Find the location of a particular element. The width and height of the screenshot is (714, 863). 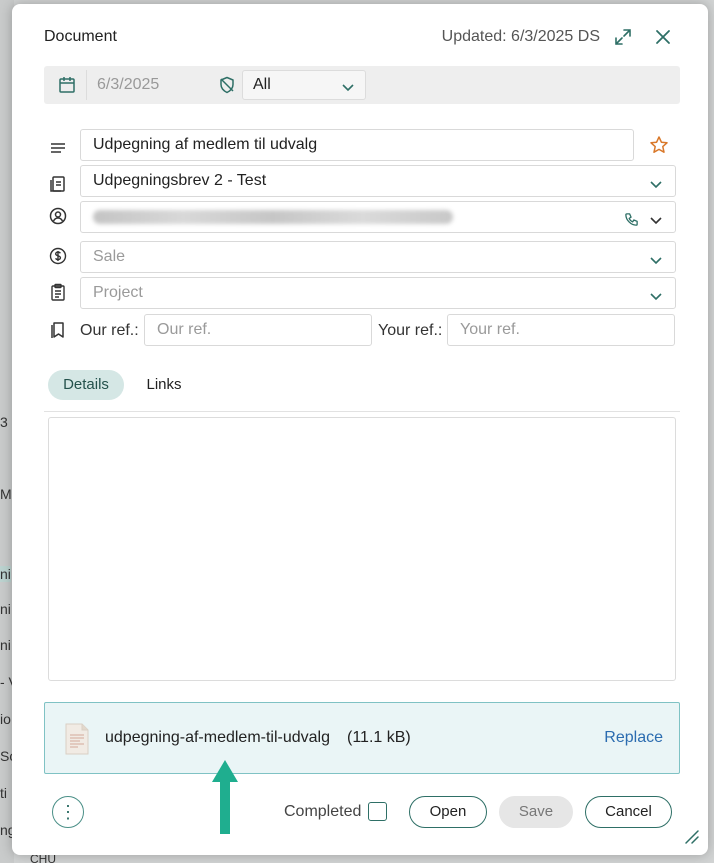

completed-checkbox is located at coordinates (377, 811).